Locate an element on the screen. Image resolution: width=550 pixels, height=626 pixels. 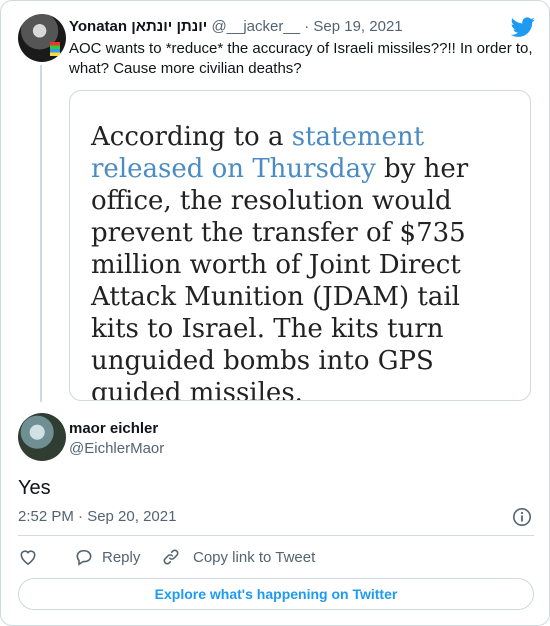
copy-link-button: Copy link to Tweet is located at coordinates (238, 557).